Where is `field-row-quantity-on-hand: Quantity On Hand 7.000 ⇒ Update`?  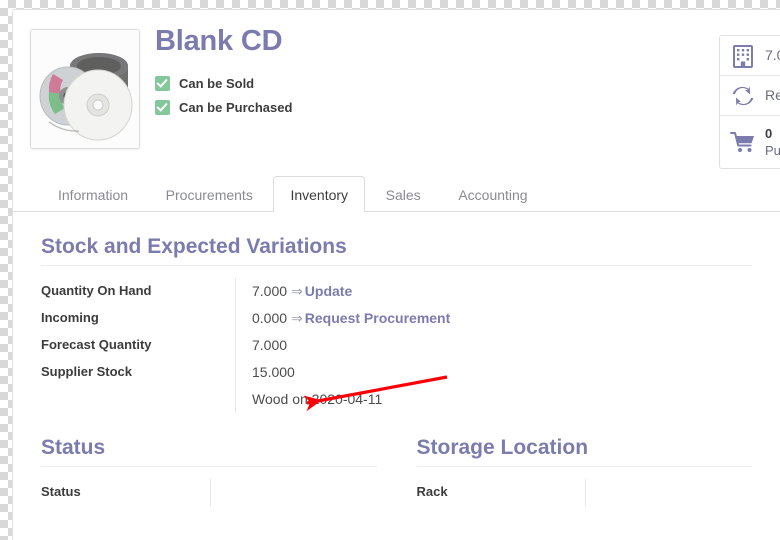 field-row-quantity-on-hand: Quantity On Hand 7.000 ⇒ Update is located at coordinates (246, 292).